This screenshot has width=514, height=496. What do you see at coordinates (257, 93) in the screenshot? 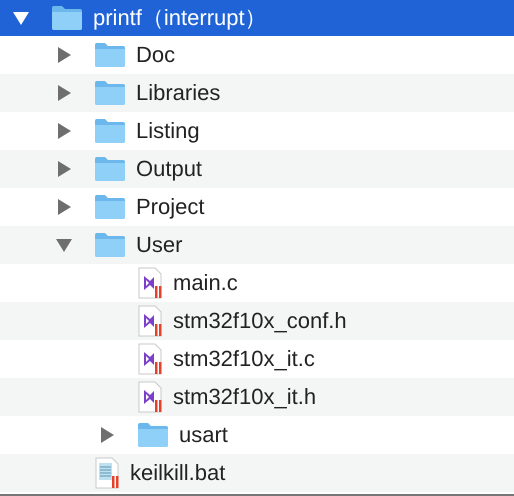
I see `file-row: Libraries` at bounding box center [257, 93].